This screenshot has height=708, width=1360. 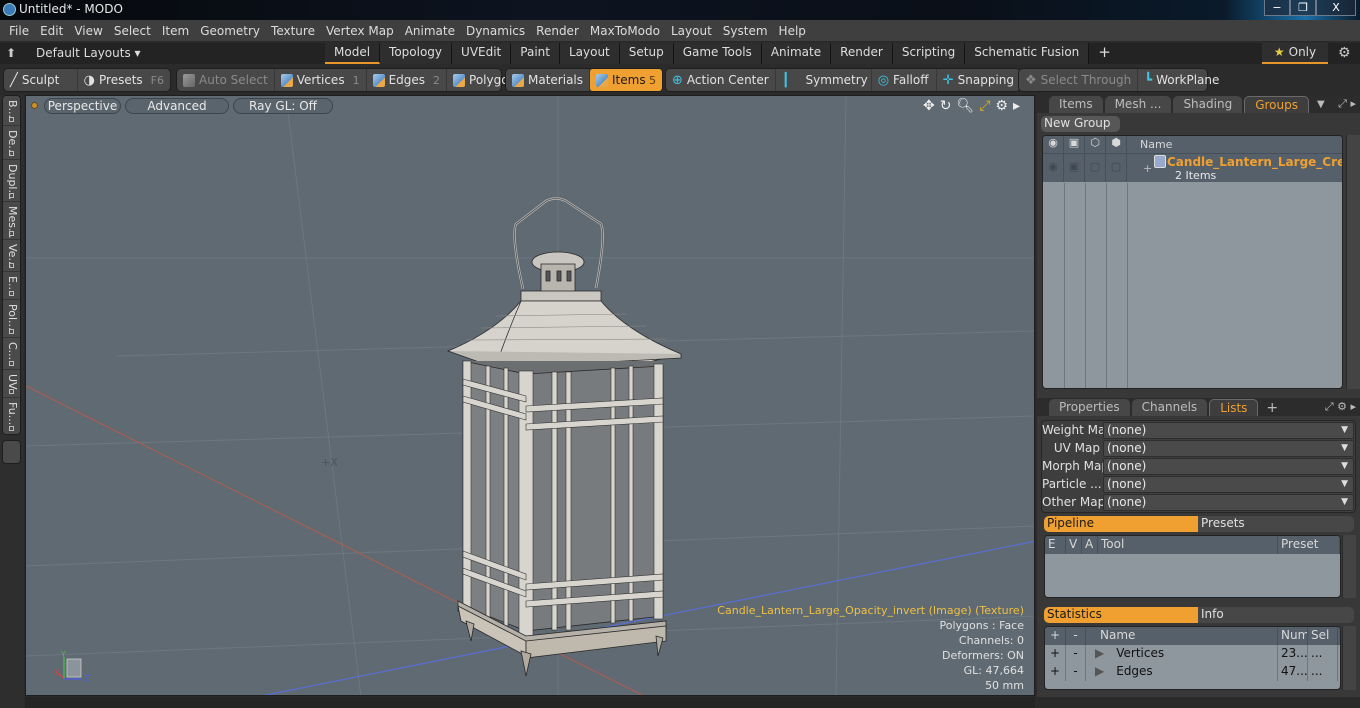 What do you see at coordinates (793, 31) in the screenshot?
I see `menu-help: Help` at bounding box center [793, 31].